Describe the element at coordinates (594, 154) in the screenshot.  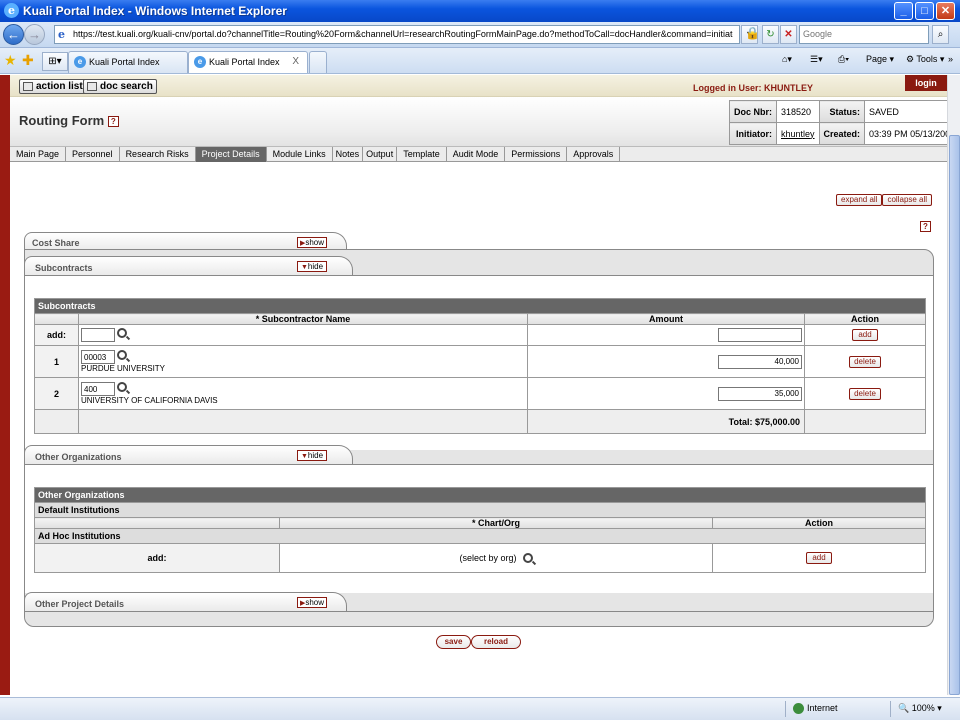
I see `tab-approvals: Approvals` at that location.